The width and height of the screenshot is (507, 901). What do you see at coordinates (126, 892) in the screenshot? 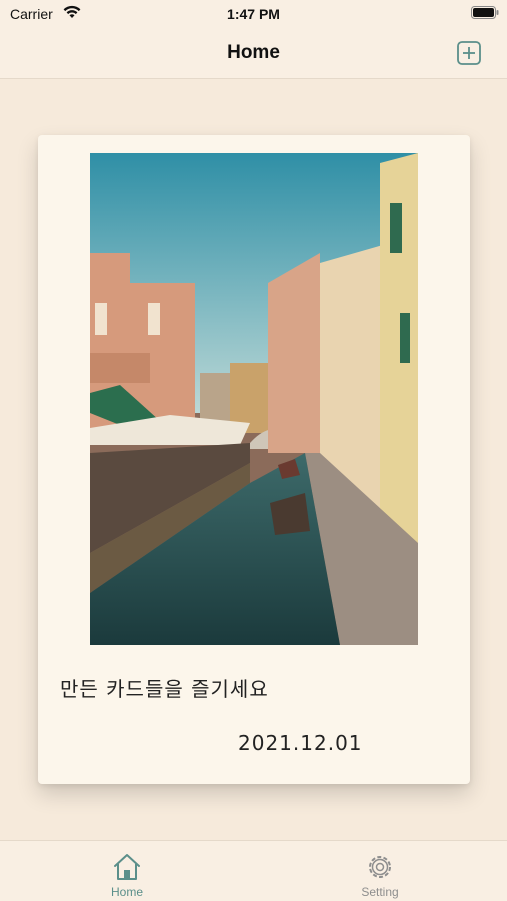
I see `tab-home-label: Home` at bounding box center [126, 892].